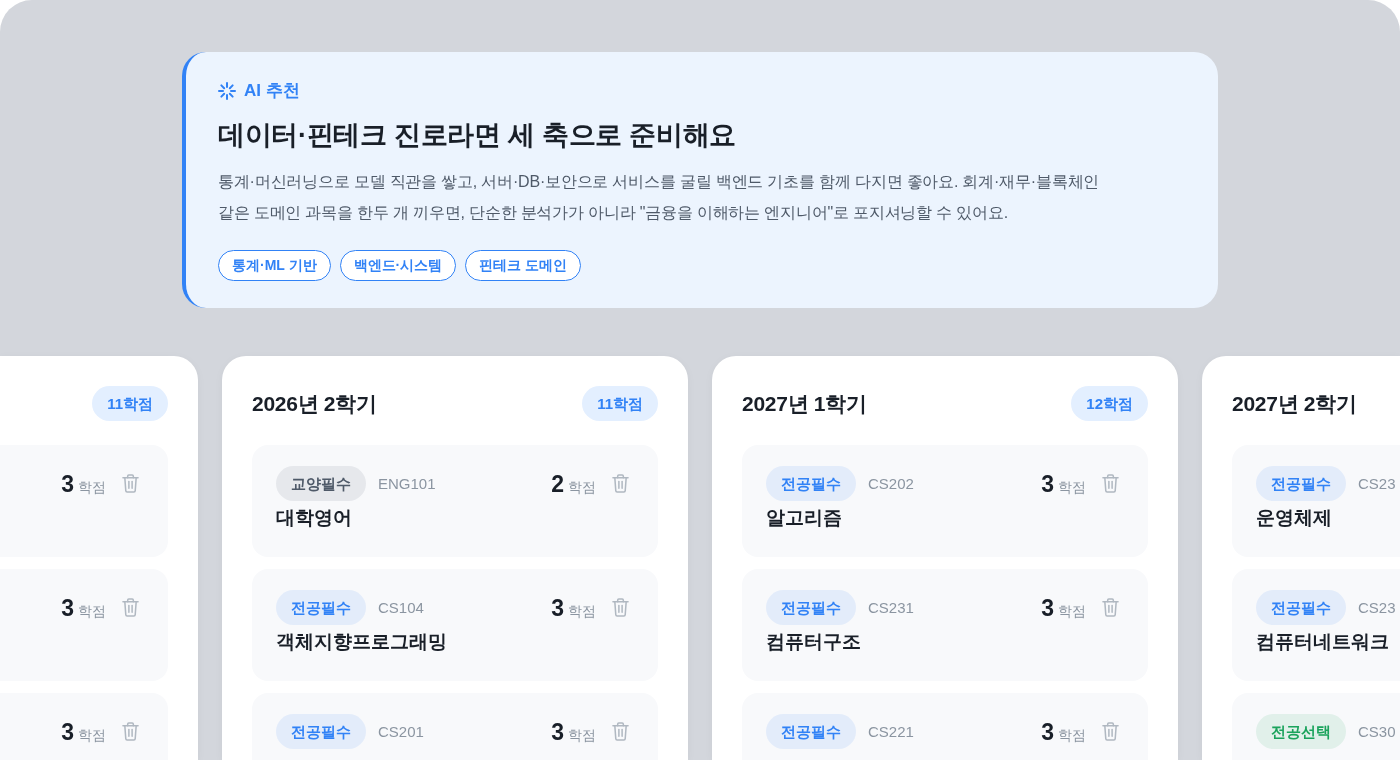 This screenshot has width=1400, height=760. What do you see at coordinates (1294, 403) in the screenshot?
I see `semester-title: 2027년 2학기` at bounding box center [1294, 403].